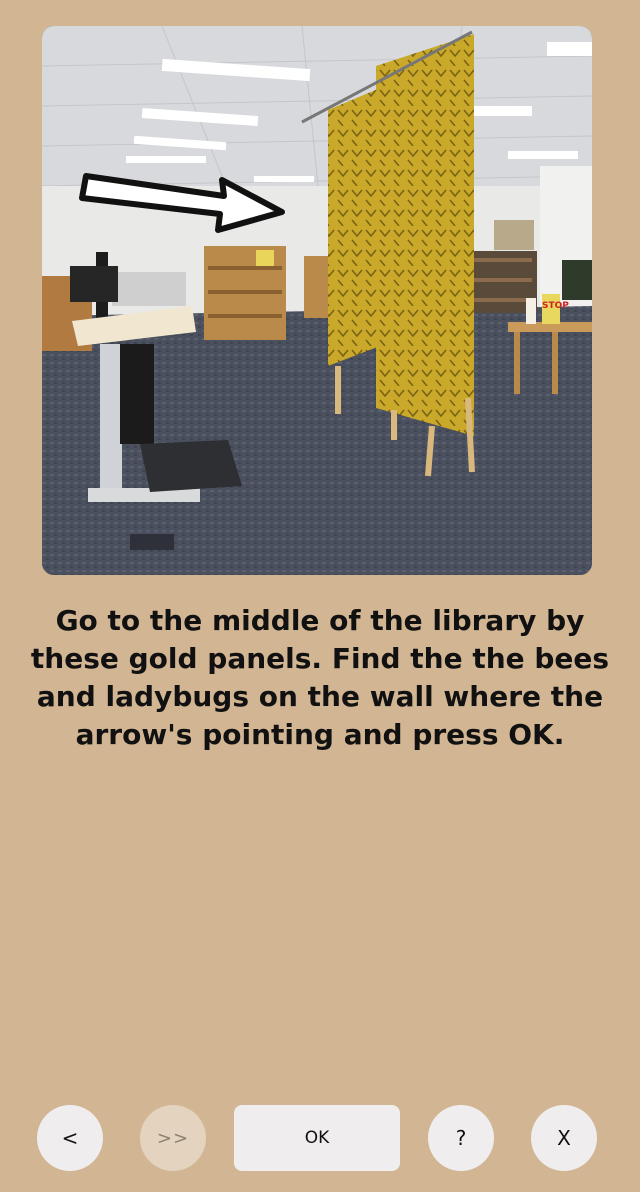 This screenshot has width=640, height=1192. What do you see at coordinates (70, 1138) in the screenshot?
I see `back-button: <` at bounding box center [70, 1138].